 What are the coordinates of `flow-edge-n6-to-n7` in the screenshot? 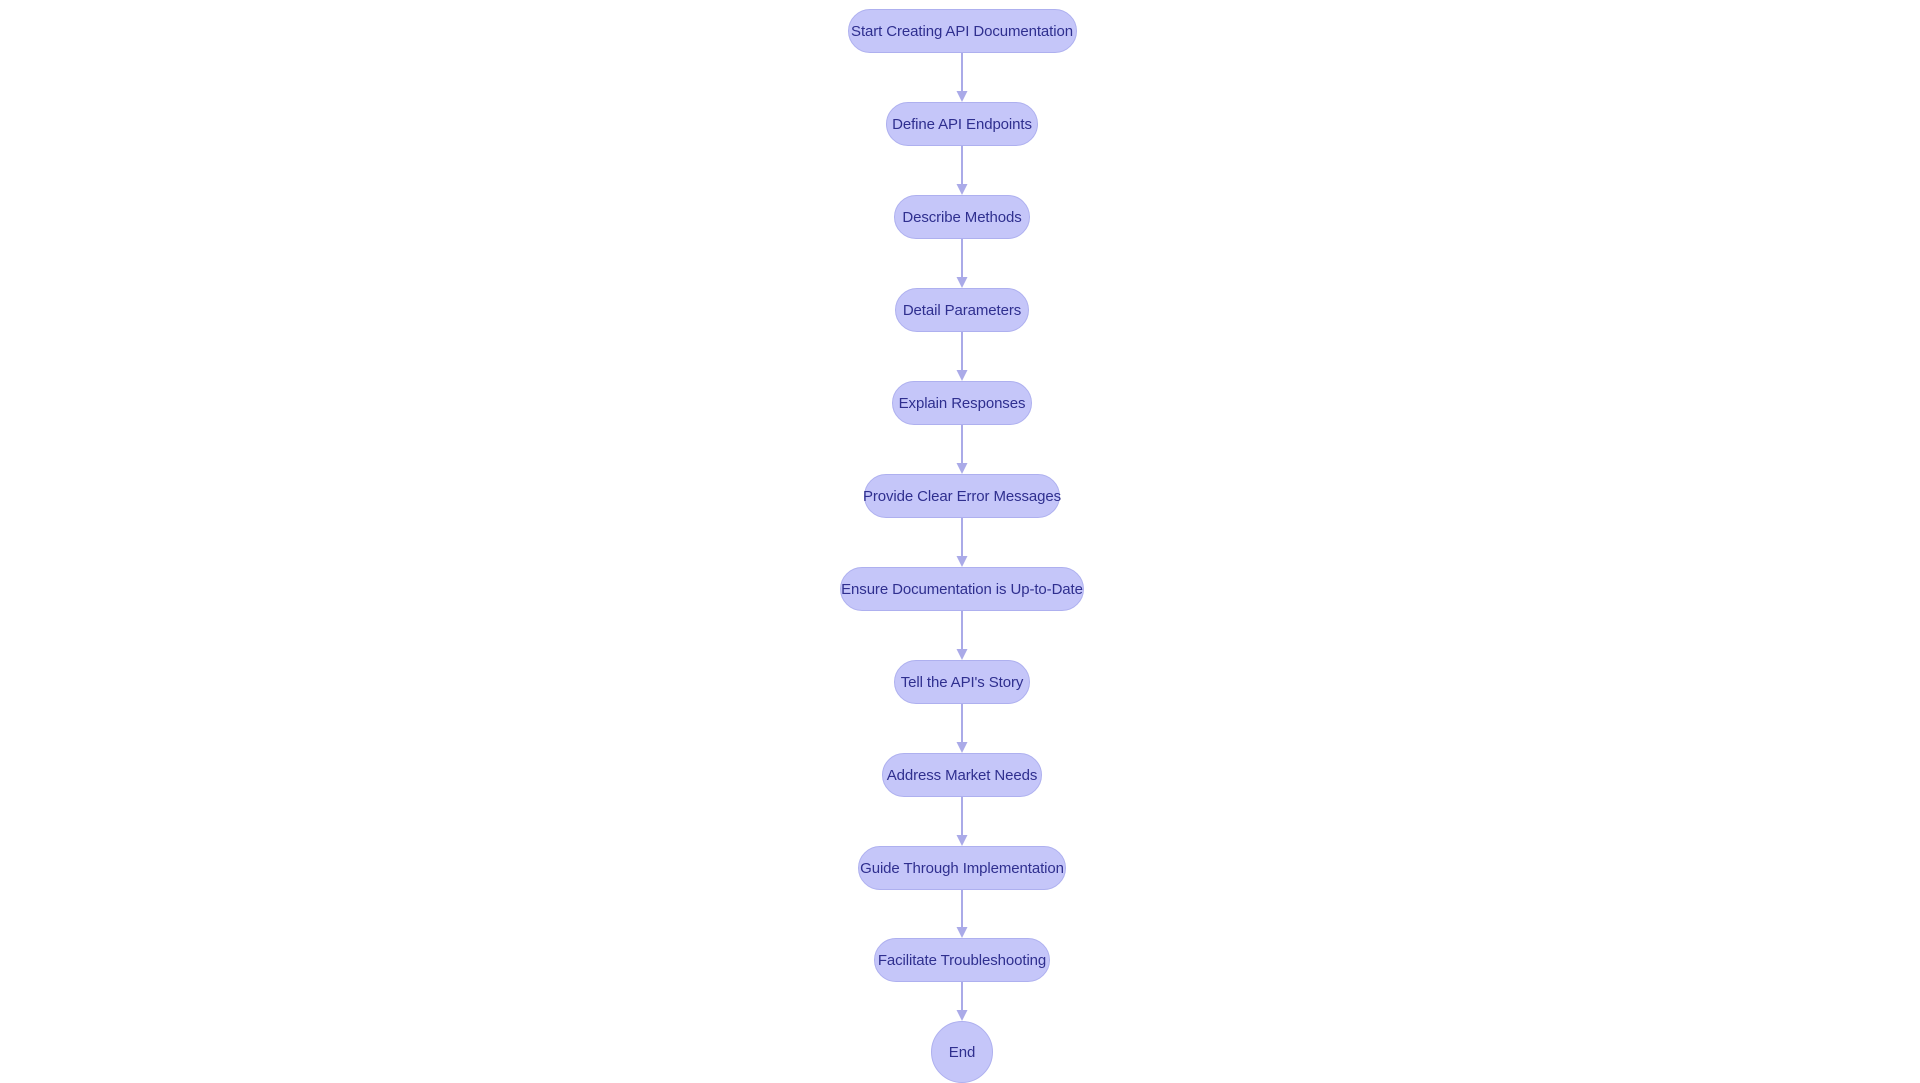 It's located at (962, 542).